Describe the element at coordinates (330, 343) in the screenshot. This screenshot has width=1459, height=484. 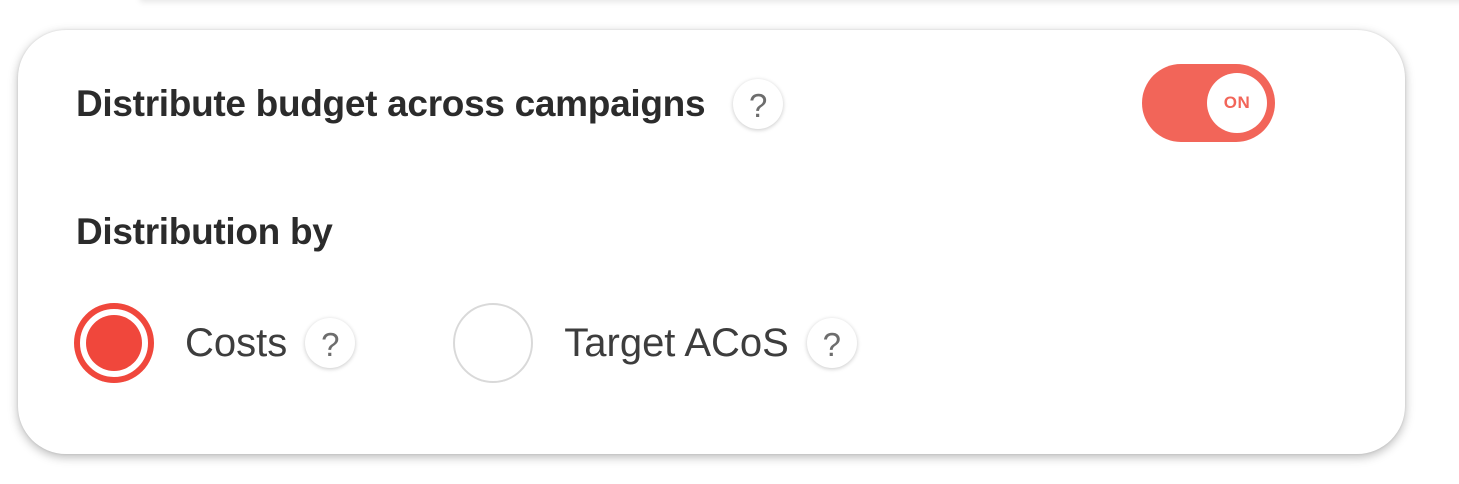
I see `costs-help-icon: ?` at that location.